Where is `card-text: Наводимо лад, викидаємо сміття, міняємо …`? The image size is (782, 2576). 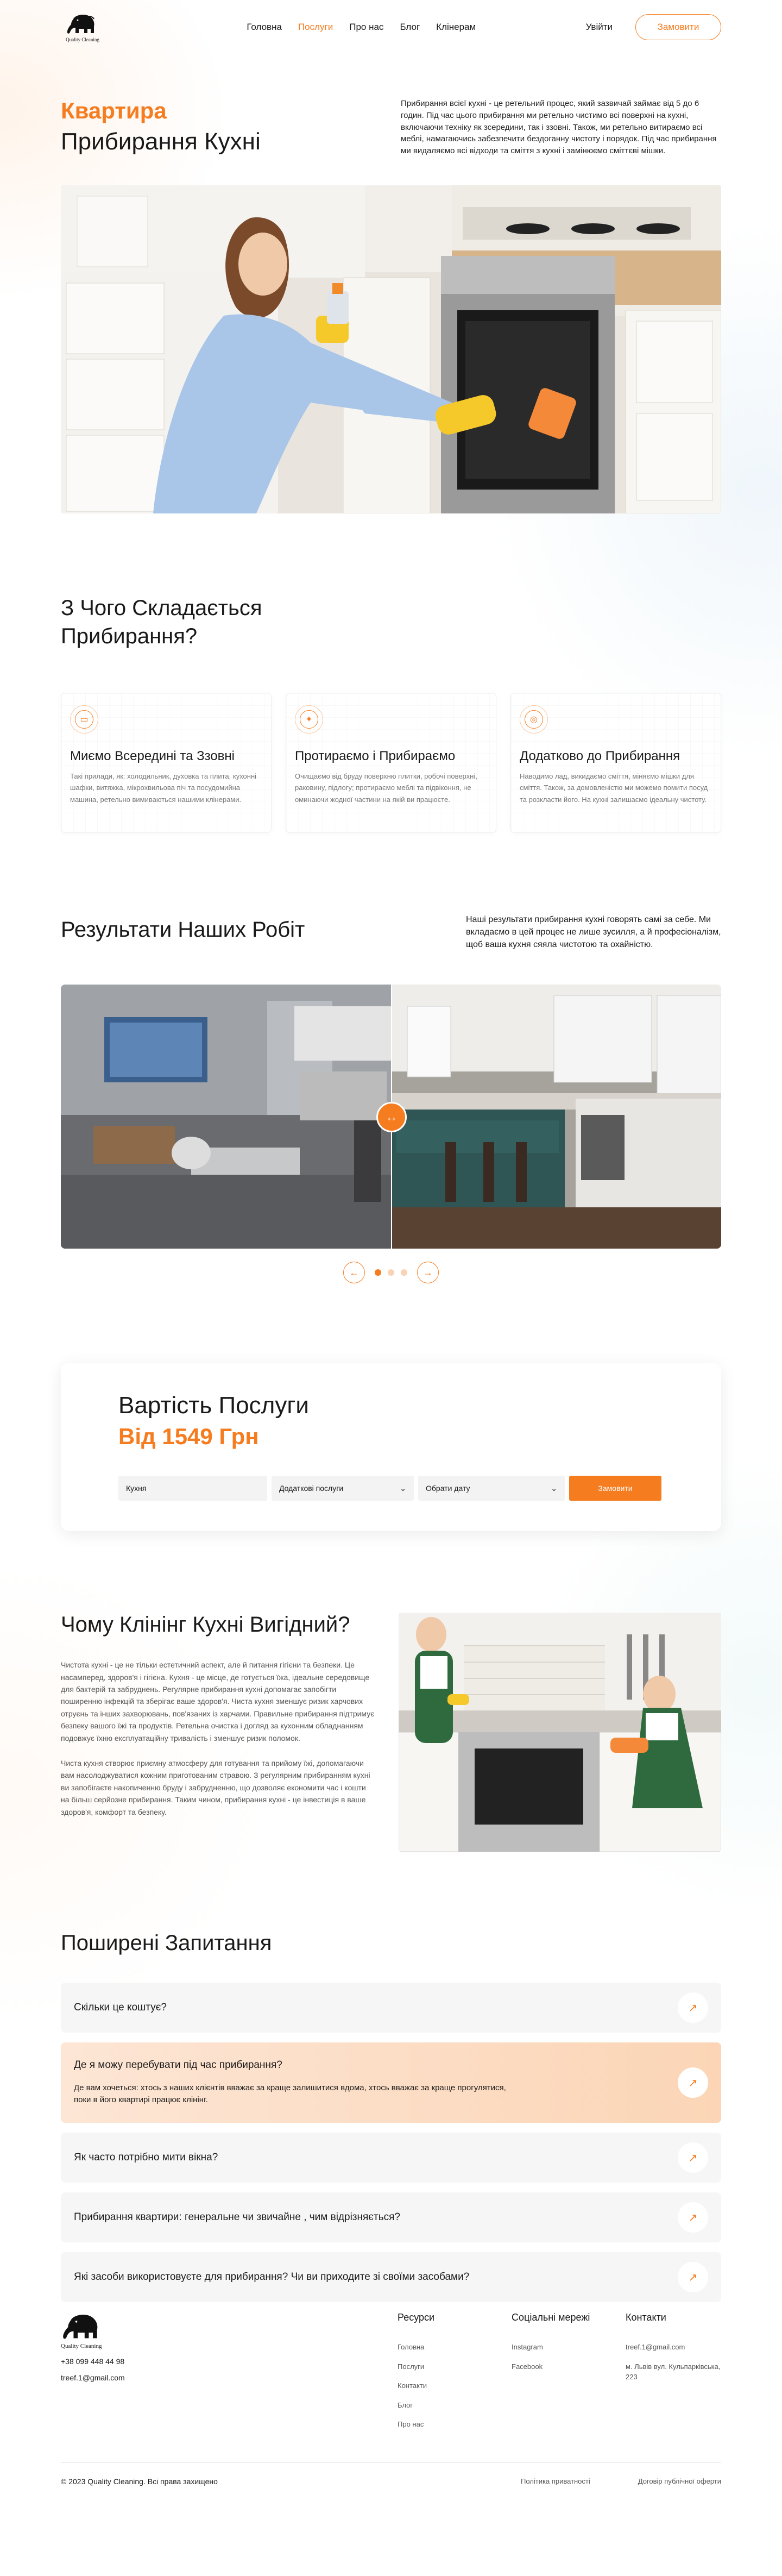
card-text: Наводимо лад, викидаємо сміття, міняємо … is located at coordinates (614, 788).